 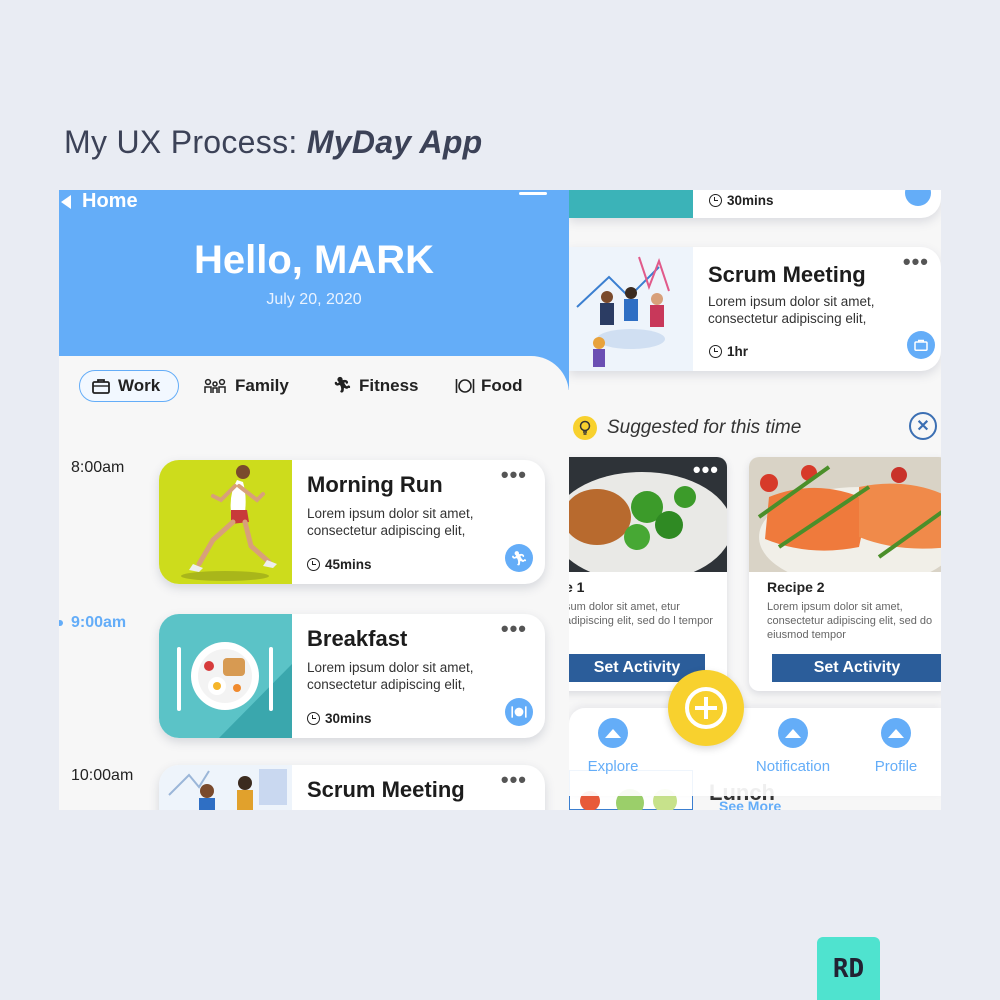 I want to click on nav-notification-label: Notification, so click(x=793, y=766).